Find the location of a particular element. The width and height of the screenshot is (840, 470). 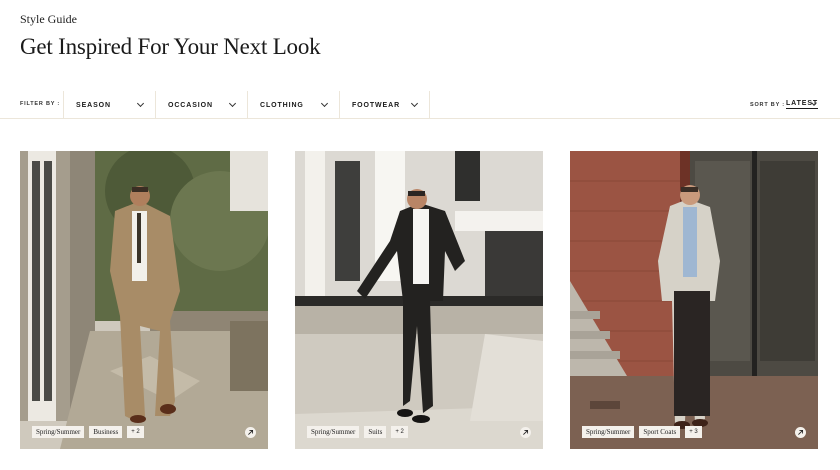

filter-occasion-dropdown: OCCASION is located at coordinates (201, 105).